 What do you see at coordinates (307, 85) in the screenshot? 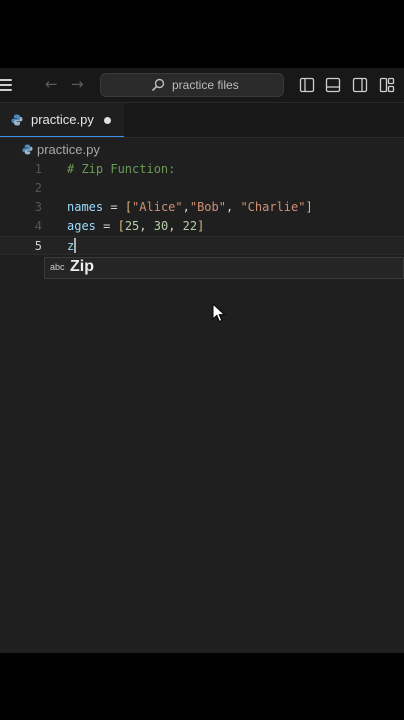
I see `toggle-primary-sidebar-icon` at bounding box center [307, 85].